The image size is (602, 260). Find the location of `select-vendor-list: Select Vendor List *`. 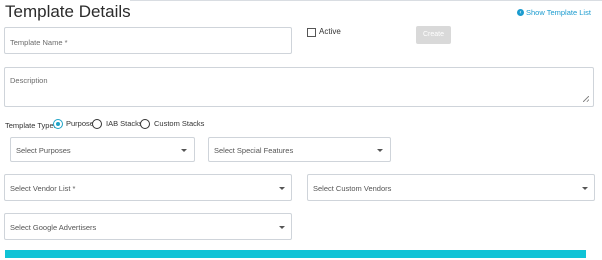

select-vendor-list: Select Vendor List * is located at coordinates (148, 187).